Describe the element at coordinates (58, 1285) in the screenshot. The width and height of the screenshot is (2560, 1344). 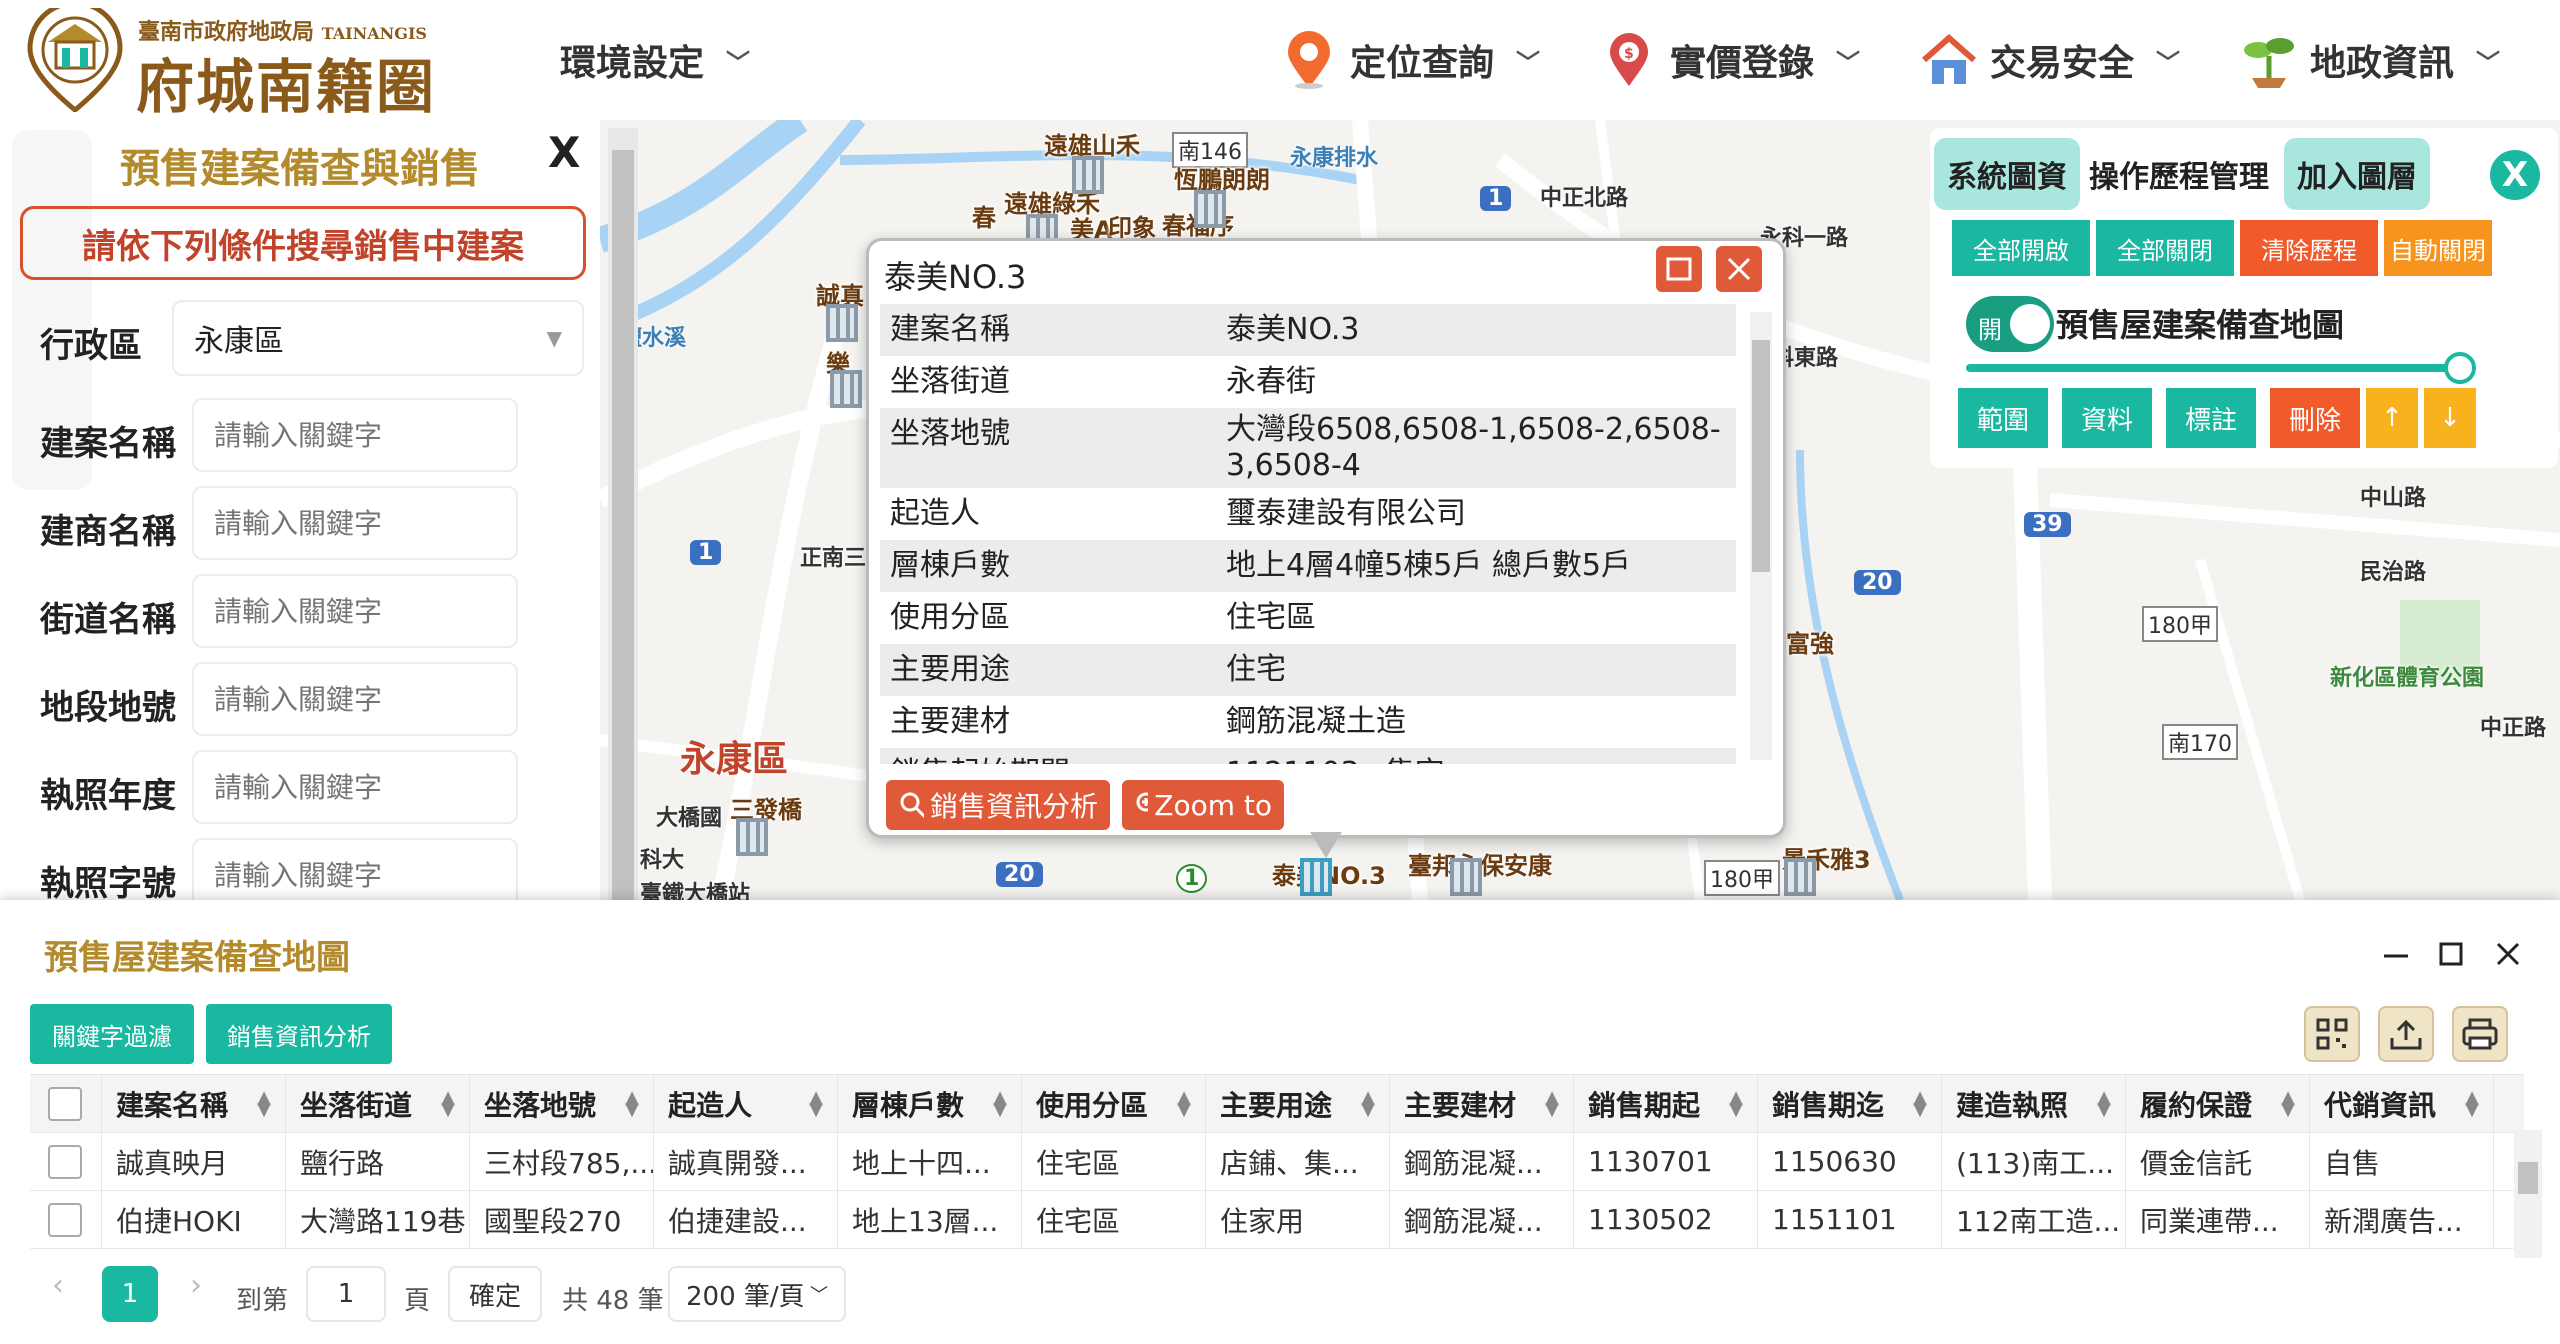
I see `prev-page-button: ‹` at that location.